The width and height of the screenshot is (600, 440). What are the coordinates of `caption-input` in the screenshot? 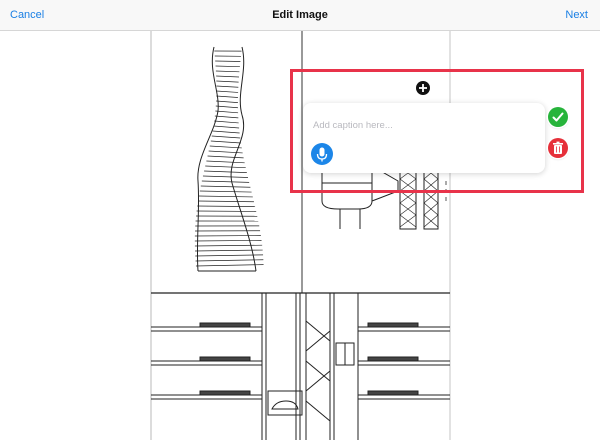 It's located at (423, 125).